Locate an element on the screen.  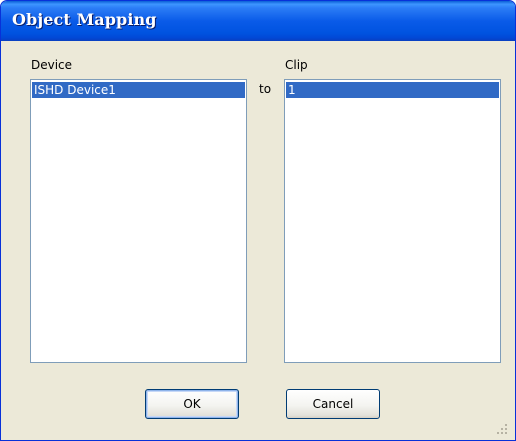
clip-list-item: 1 is located at coordinates (392, 90).